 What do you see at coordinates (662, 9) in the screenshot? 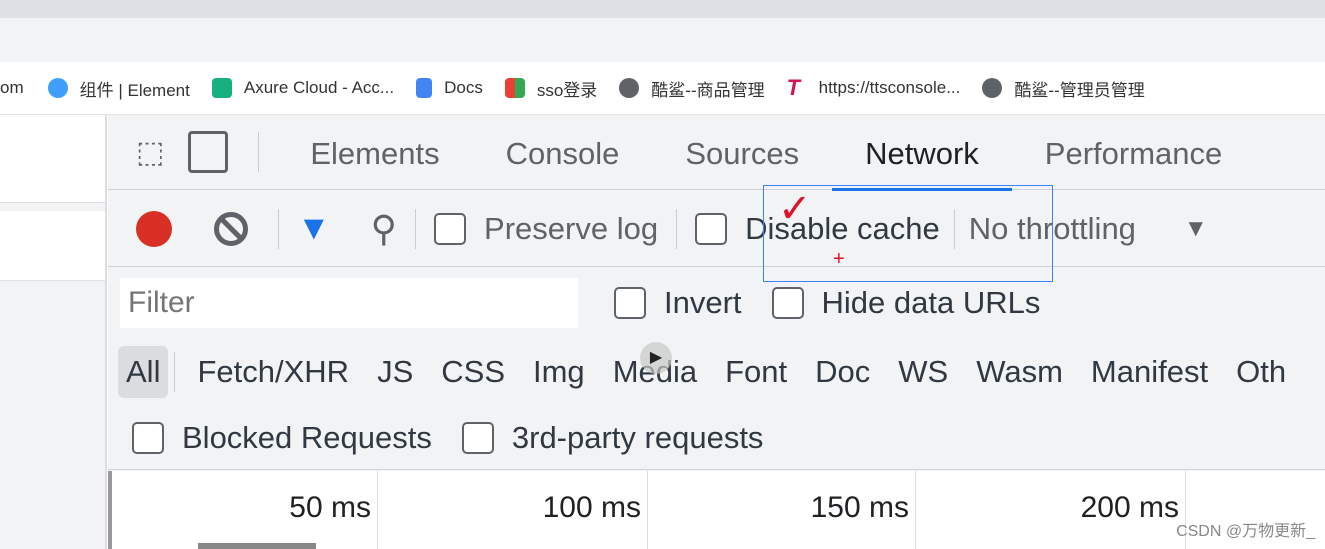
I see `title-bar` at bounding box center [662, 9].